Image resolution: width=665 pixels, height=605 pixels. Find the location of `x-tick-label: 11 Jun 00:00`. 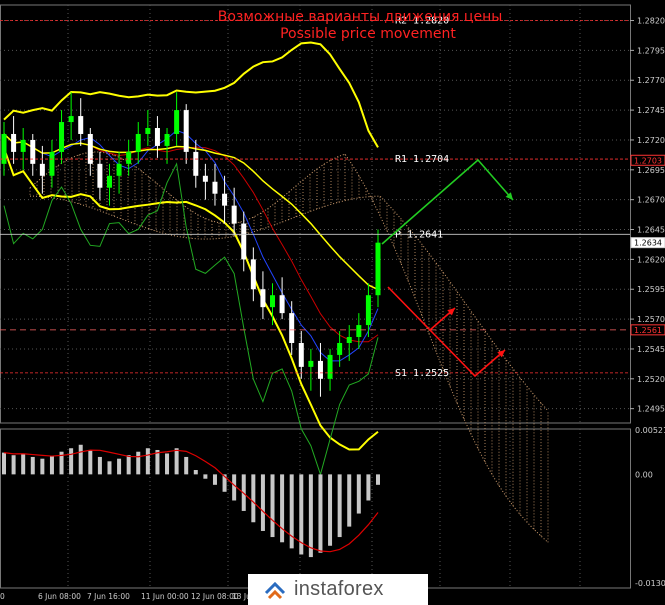

x-tick-label: 11 Jun 00:00 is located at coordinates (165, 596).